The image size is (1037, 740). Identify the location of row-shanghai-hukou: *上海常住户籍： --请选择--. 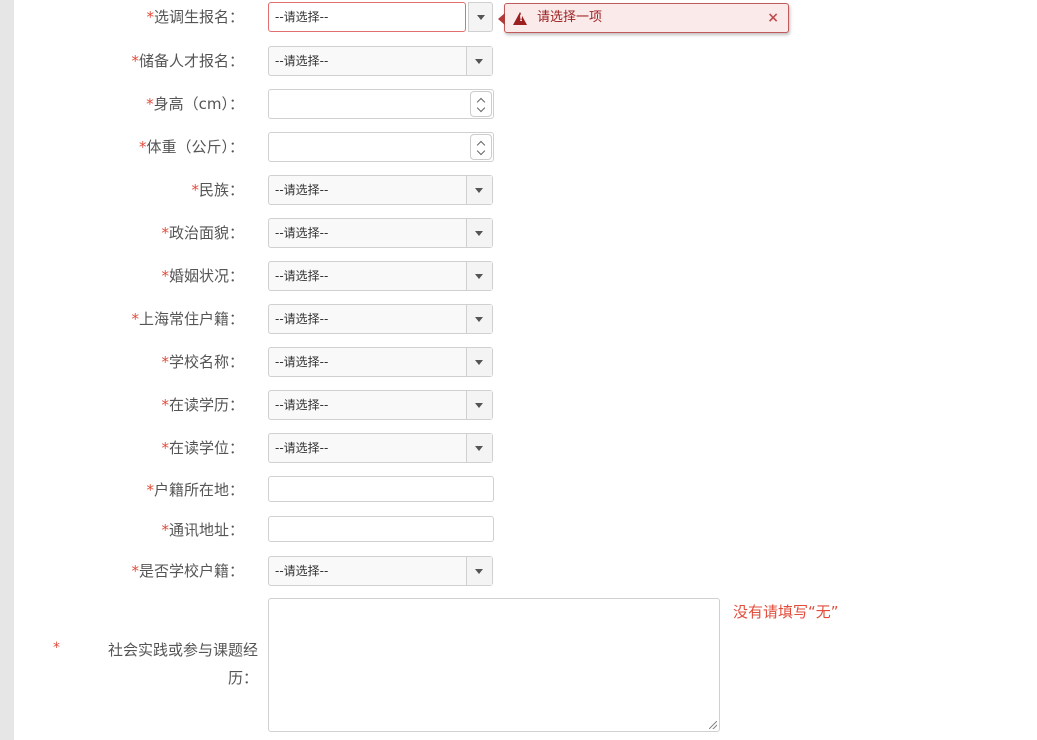
(400, 319).